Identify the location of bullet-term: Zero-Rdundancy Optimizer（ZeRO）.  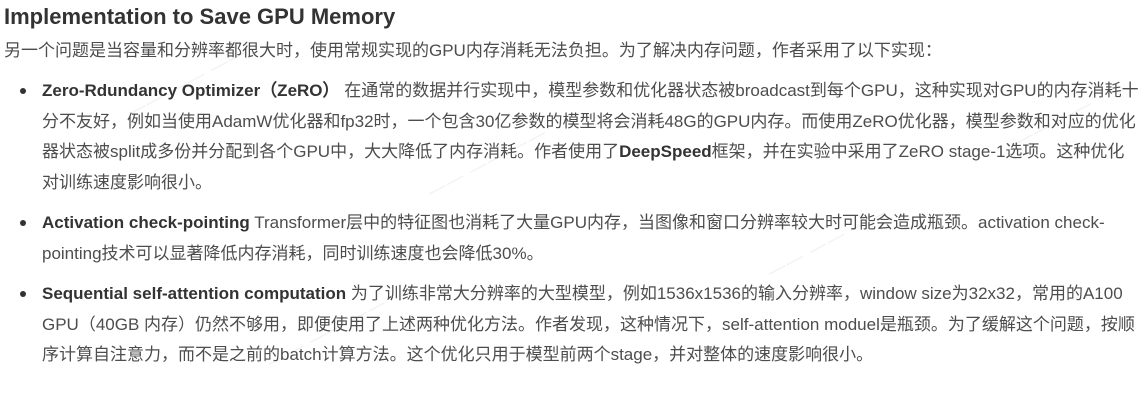
(191, 90).